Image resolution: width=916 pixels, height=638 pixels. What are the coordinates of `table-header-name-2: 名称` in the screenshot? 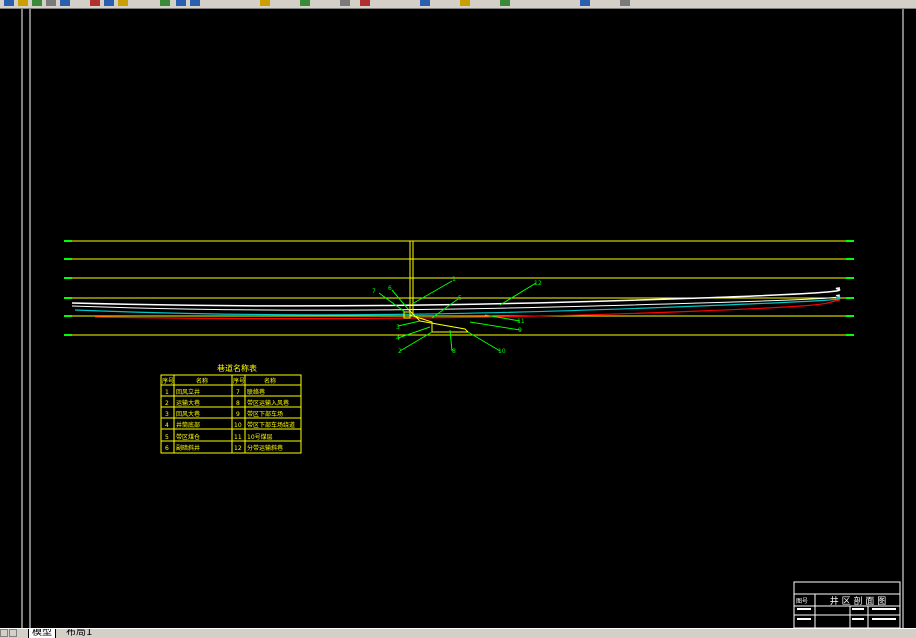 It's located at (270, 381).